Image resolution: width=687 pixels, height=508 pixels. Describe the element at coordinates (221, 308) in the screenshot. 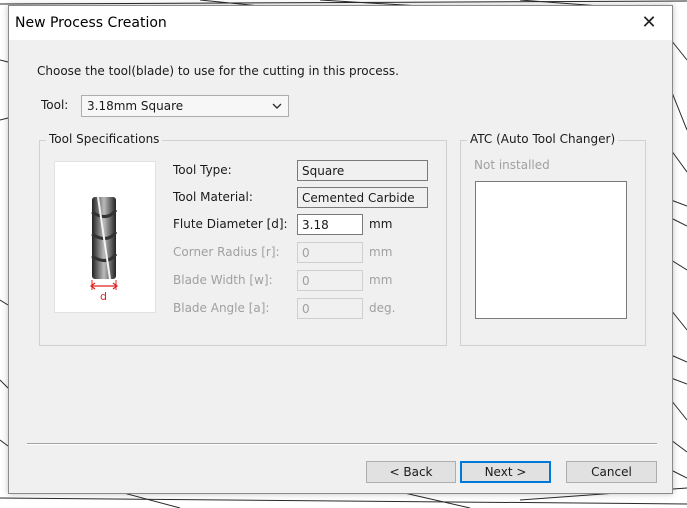

I see `blade-angle-label: Blade Angle [a]:` at that location.